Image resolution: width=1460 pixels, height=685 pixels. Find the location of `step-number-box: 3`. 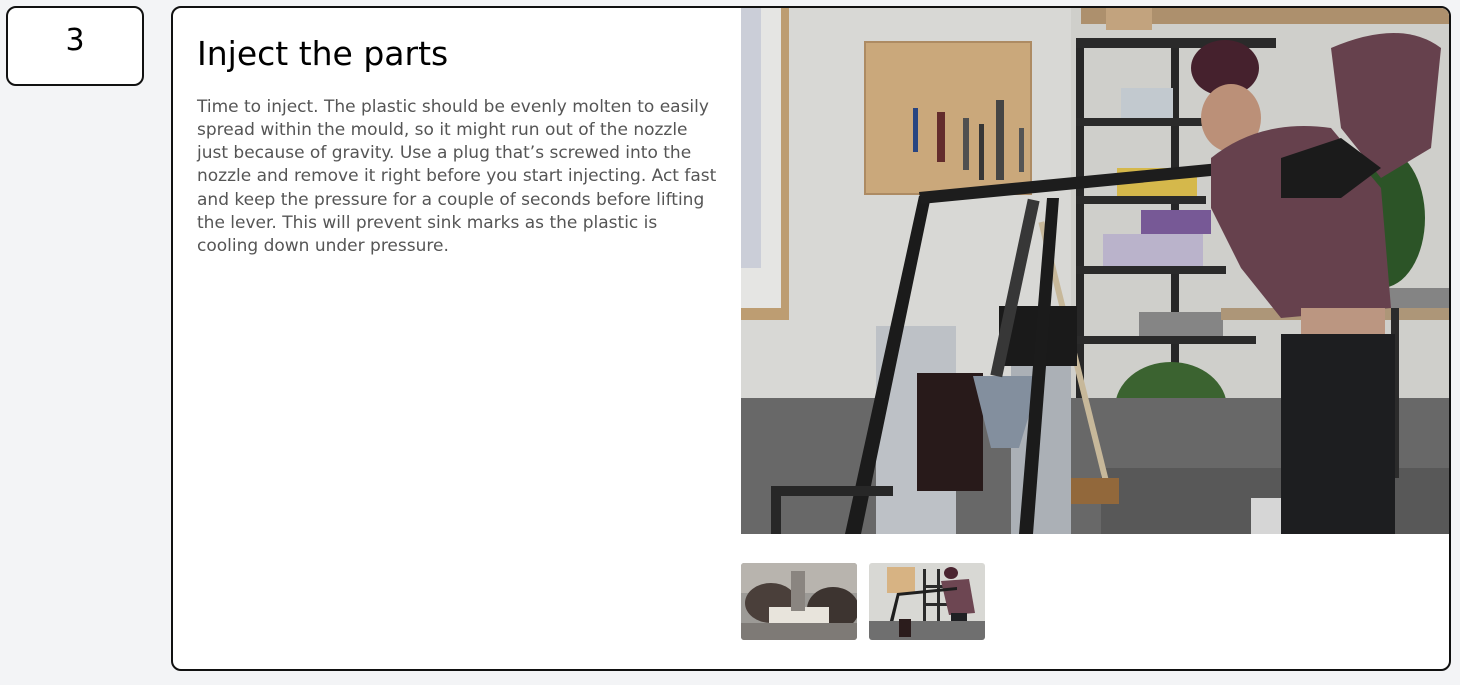

step-number-box: 3 is located at coordinates (75, 46).